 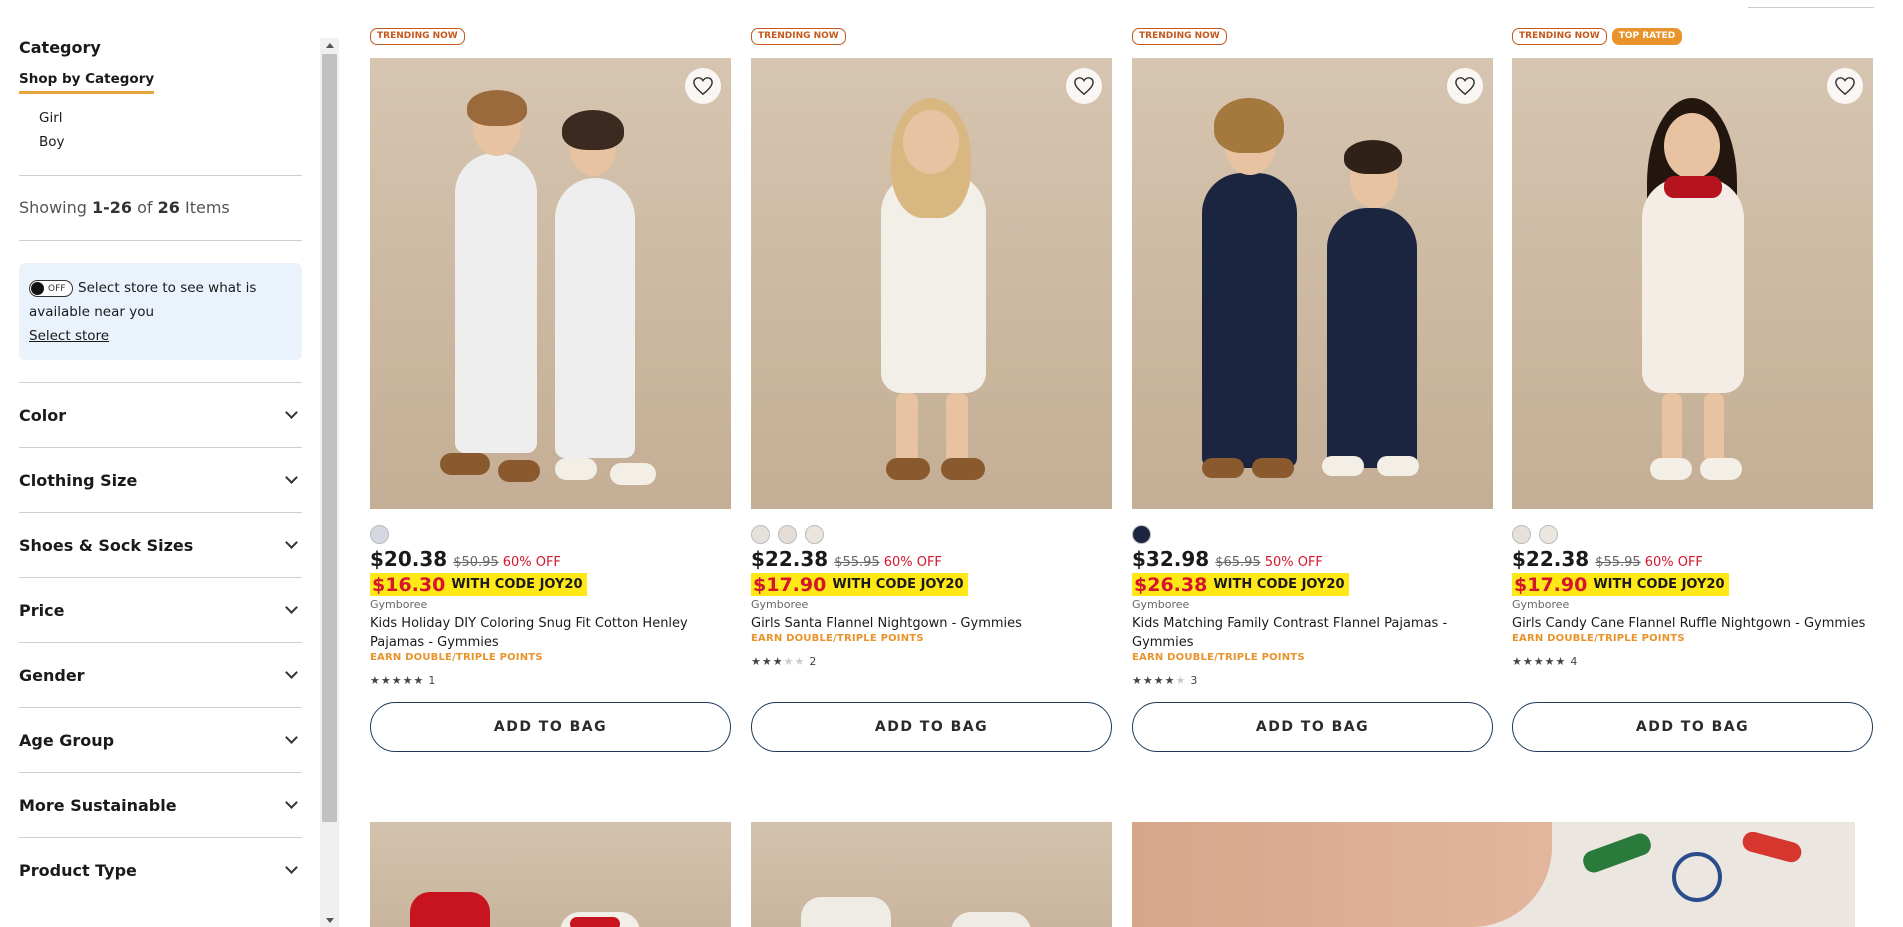 What do you see at coordinates (478, 584) in the screenshot?
I see `promo-code-price: $16.30 WITH CODE JOY20` at bounding box center [478, 584].